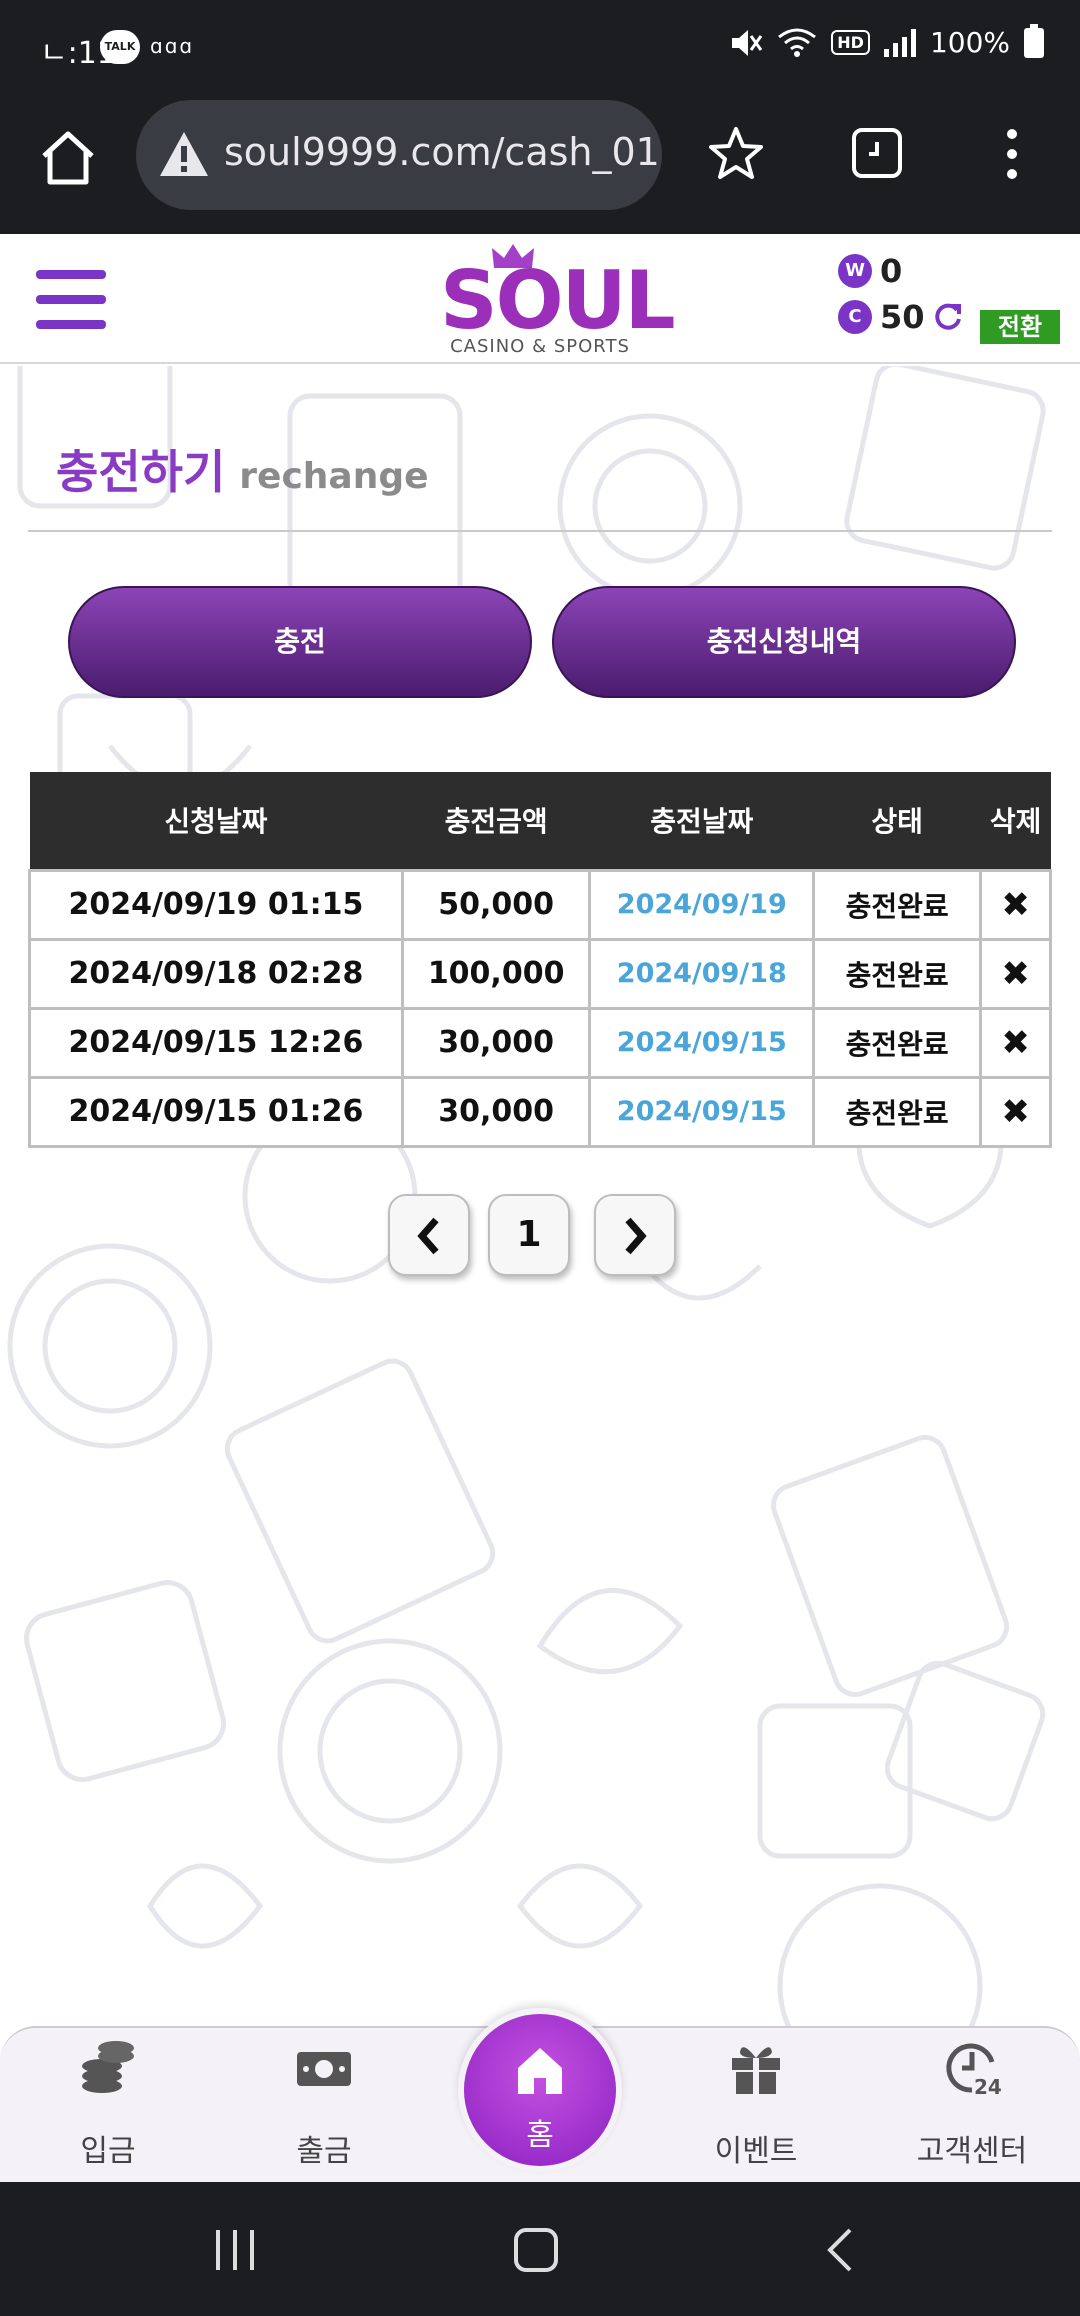  What do you see at coordinates (855, 317) in the screenshot?
I see `c-coin-icon: C` at bounding box center [855, 317].